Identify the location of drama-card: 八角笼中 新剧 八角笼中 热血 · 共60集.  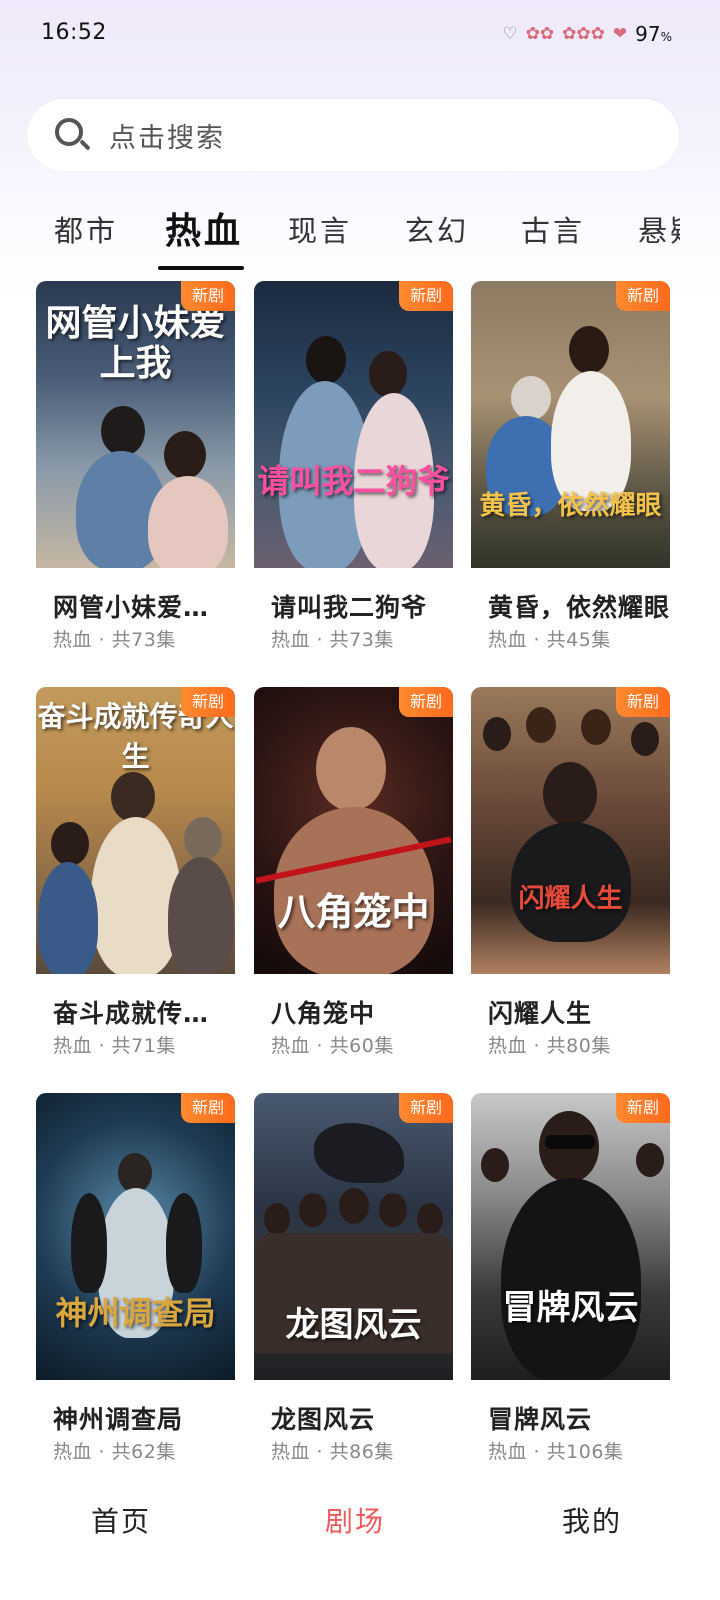
(353, 872).